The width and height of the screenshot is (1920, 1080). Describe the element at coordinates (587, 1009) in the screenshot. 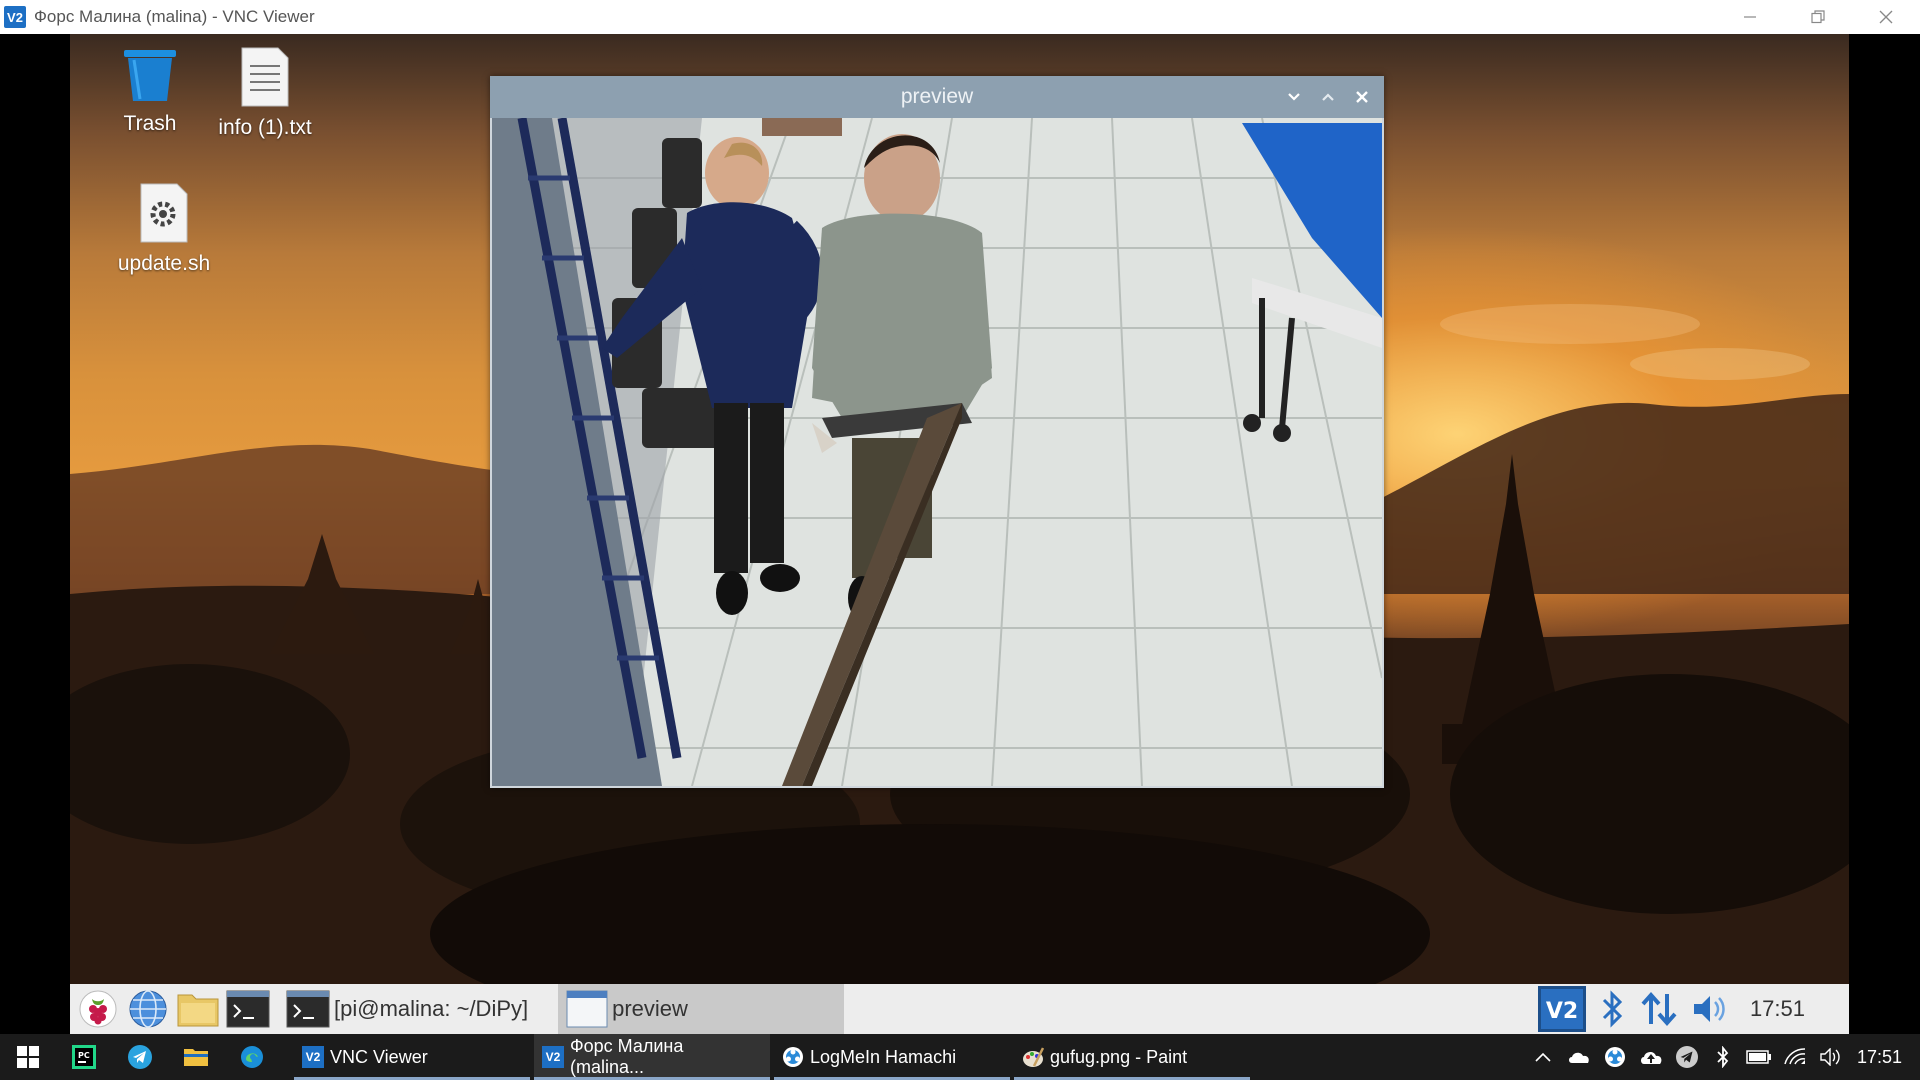

I see `window-icon` at that location.